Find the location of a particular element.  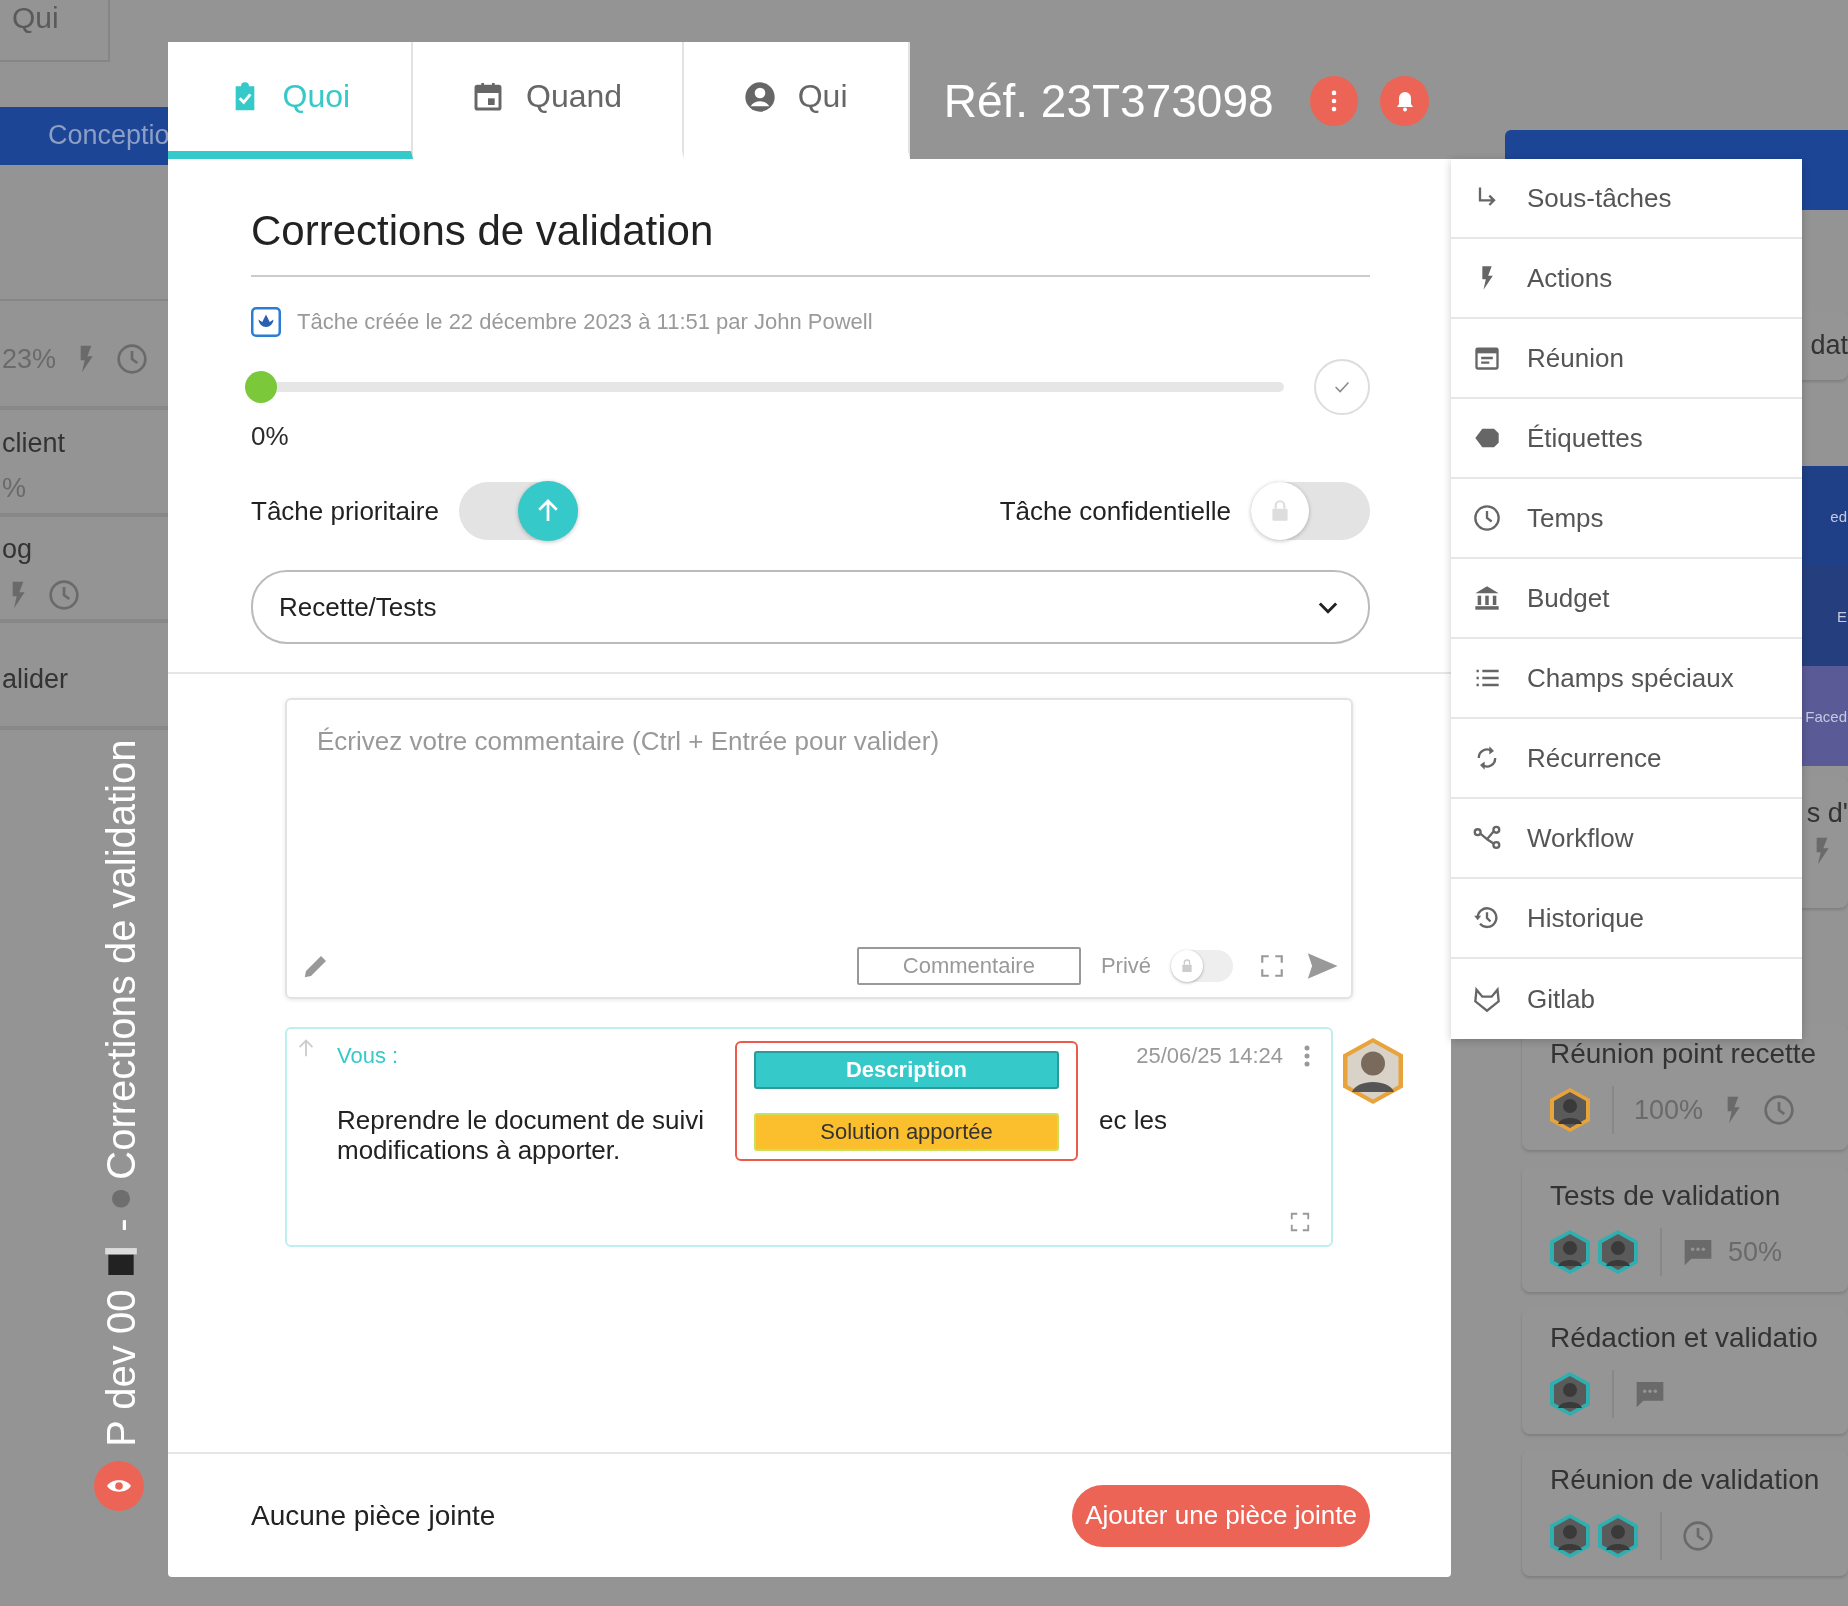

user-icon is located at coordinates (759, 96).